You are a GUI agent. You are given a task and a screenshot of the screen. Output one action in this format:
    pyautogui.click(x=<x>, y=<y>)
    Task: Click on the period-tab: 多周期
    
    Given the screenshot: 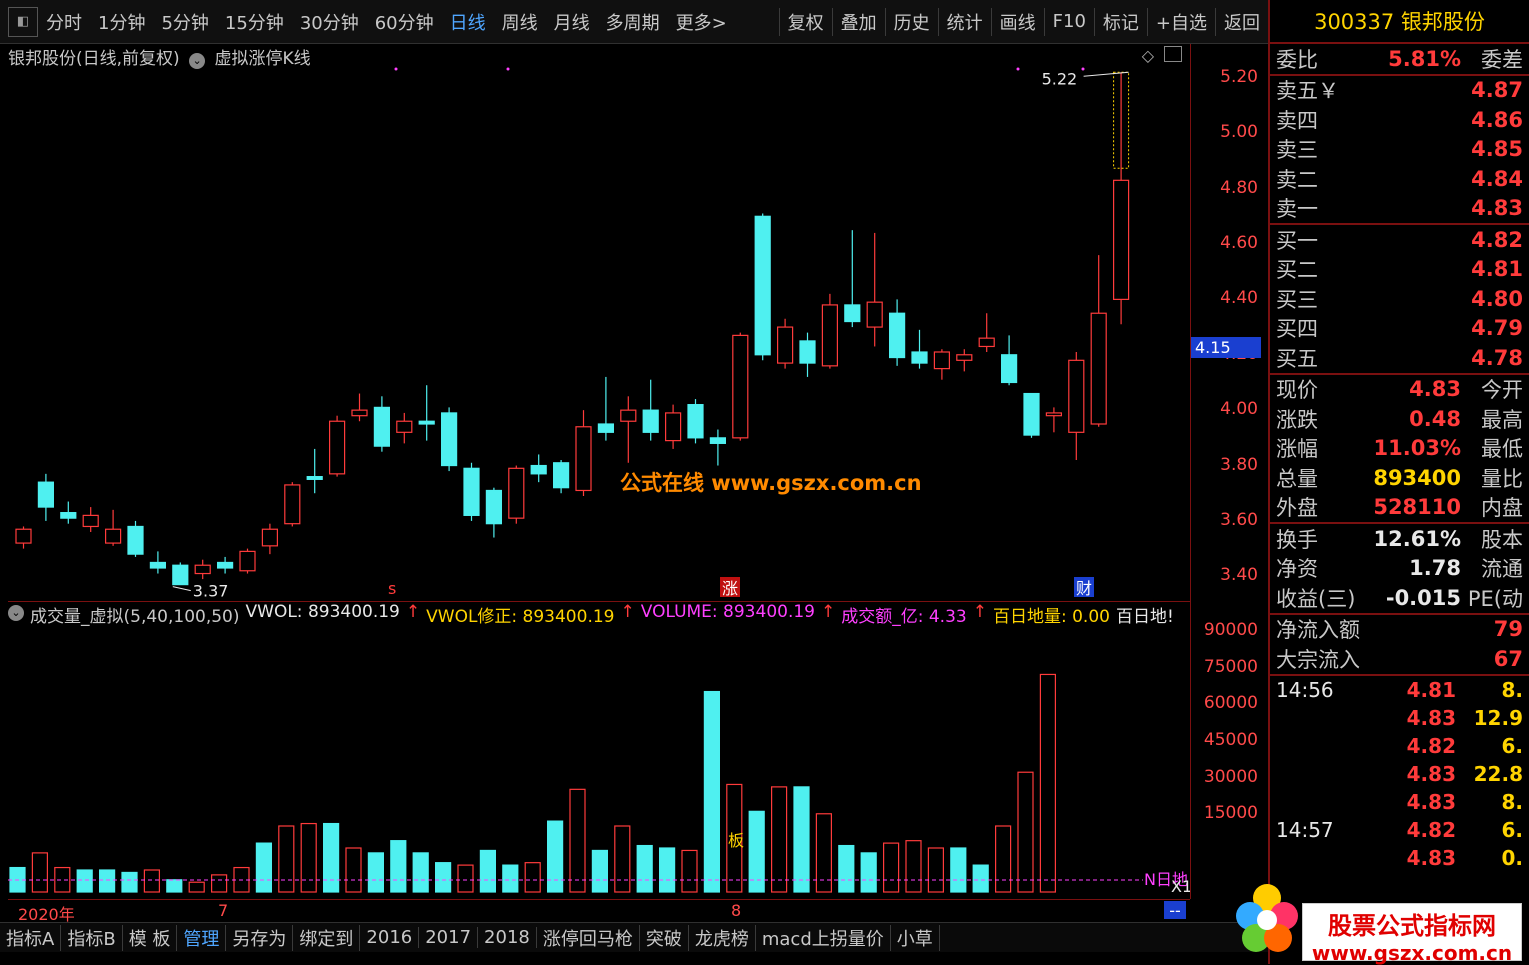 What is the action you would take?
    pyautogui.click(x=633, y=22)
    